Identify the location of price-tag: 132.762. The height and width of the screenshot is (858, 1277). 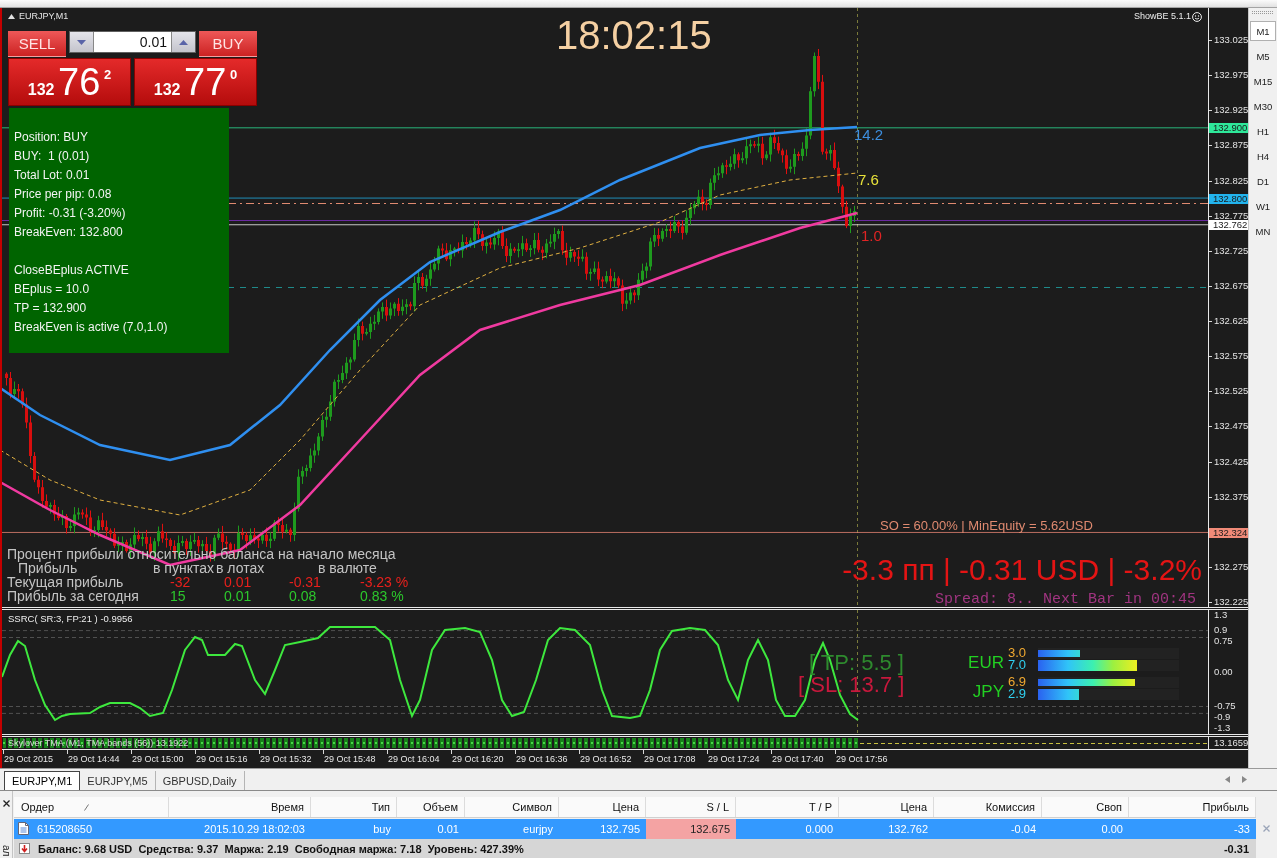
(1228, 225).